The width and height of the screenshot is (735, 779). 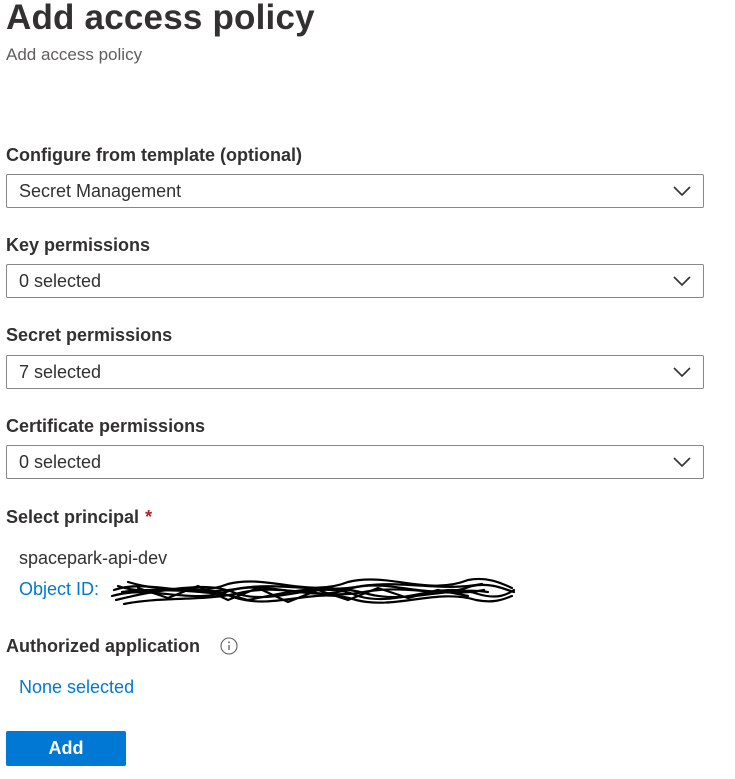 I want to click on page-title: Add access policy, so click(x=160, y=18).